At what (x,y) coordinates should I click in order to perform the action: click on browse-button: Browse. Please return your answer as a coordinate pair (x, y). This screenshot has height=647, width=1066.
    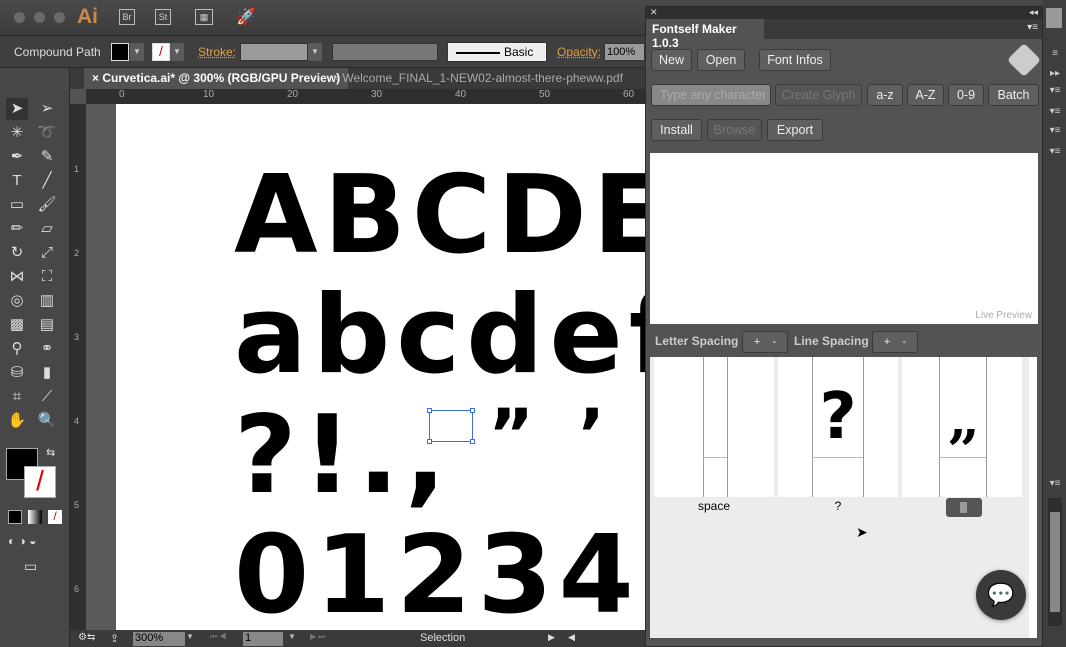
    Looking at the image, I should click on (734, 130).